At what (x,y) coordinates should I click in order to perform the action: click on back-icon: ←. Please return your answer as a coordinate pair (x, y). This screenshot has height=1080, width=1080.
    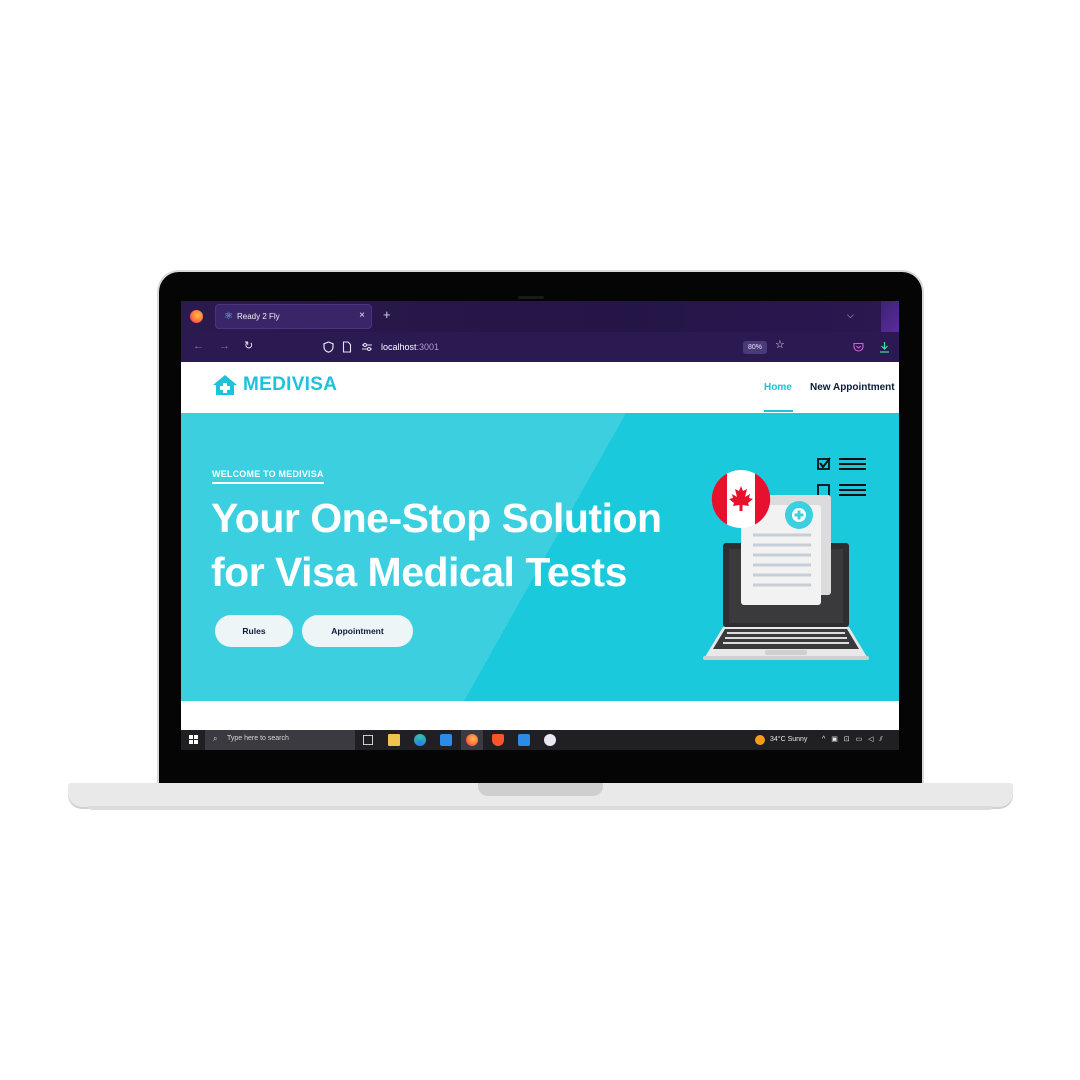
    Looking at the image, I should click on (198, 346).